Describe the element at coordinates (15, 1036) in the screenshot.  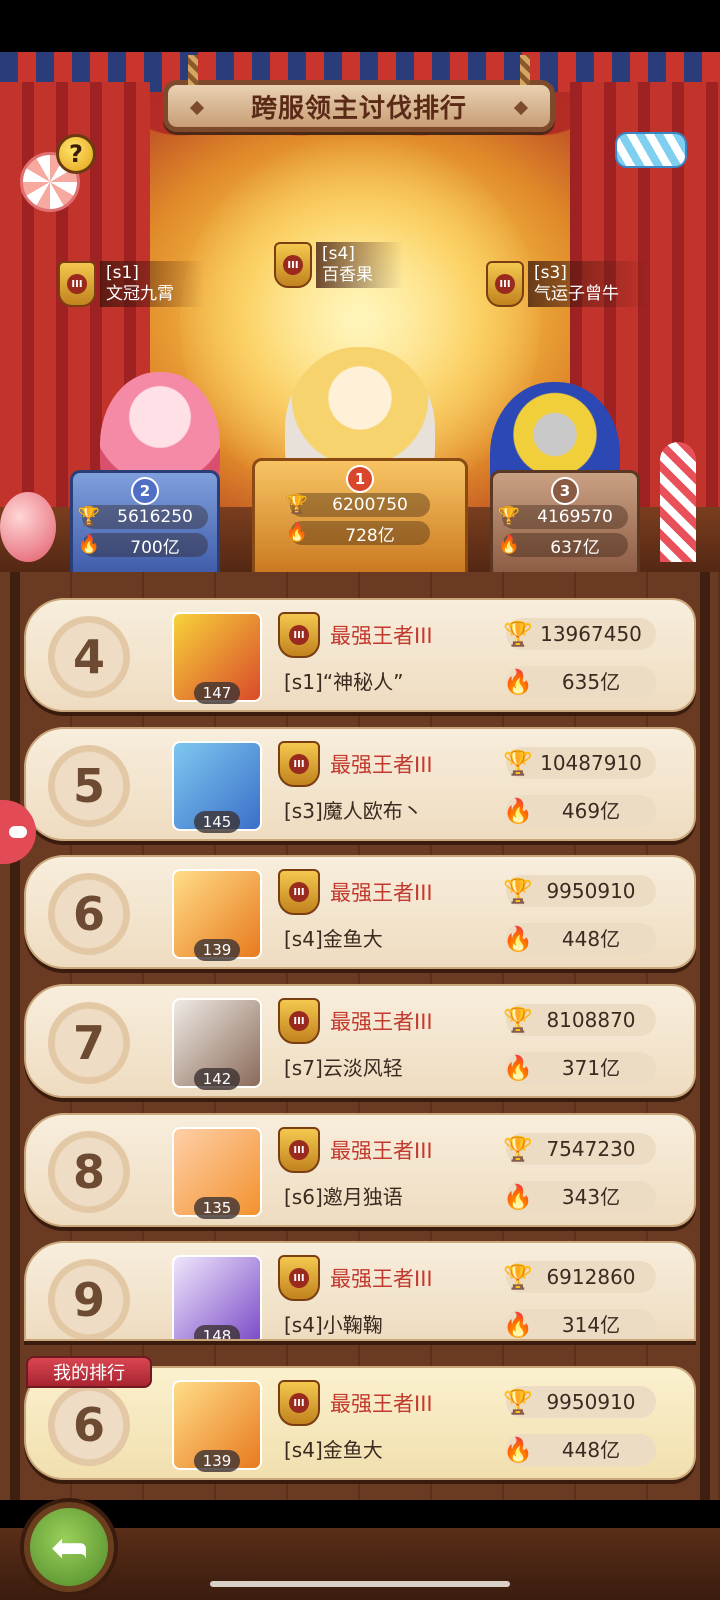
I see `list-rail-left` at that location.